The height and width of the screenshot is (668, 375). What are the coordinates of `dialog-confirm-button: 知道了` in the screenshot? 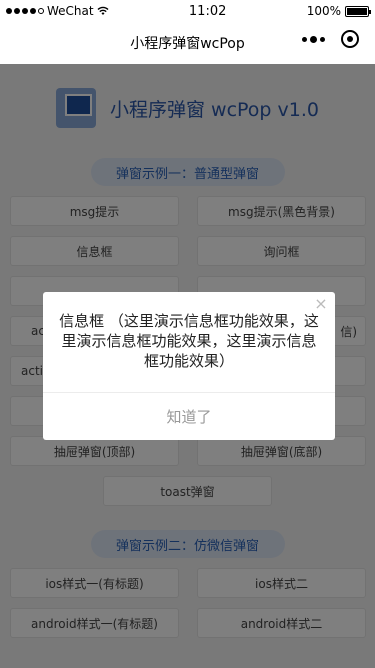 It's located at (189, 416).